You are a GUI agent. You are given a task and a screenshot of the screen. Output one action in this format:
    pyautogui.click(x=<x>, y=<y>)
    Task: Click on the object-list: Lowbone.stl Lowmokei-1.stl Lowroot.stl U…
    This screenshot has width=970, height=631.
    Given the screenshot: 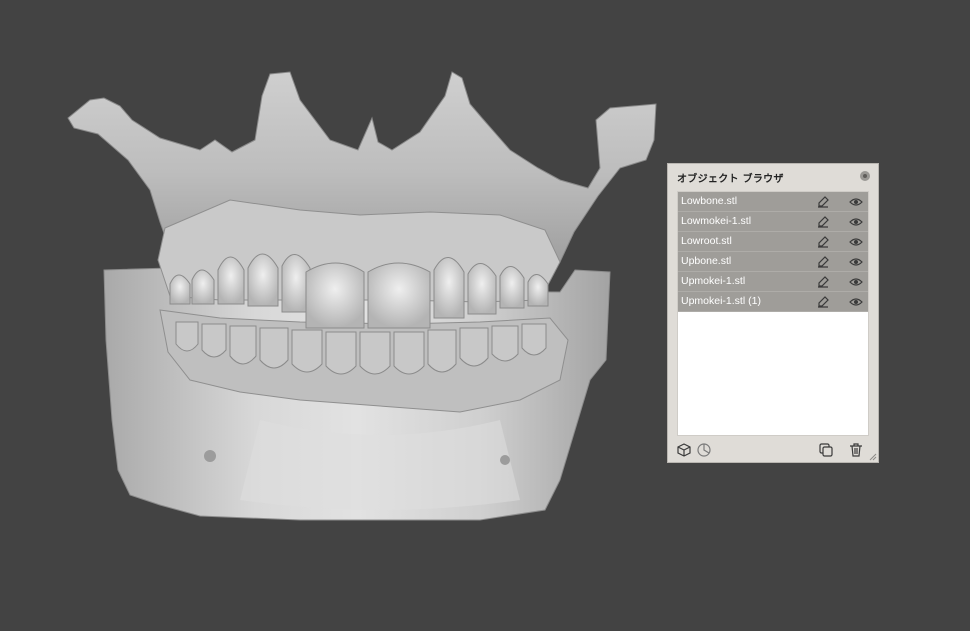 What is the action you would take?
    pyautogui.click(x=773, y=313)
    